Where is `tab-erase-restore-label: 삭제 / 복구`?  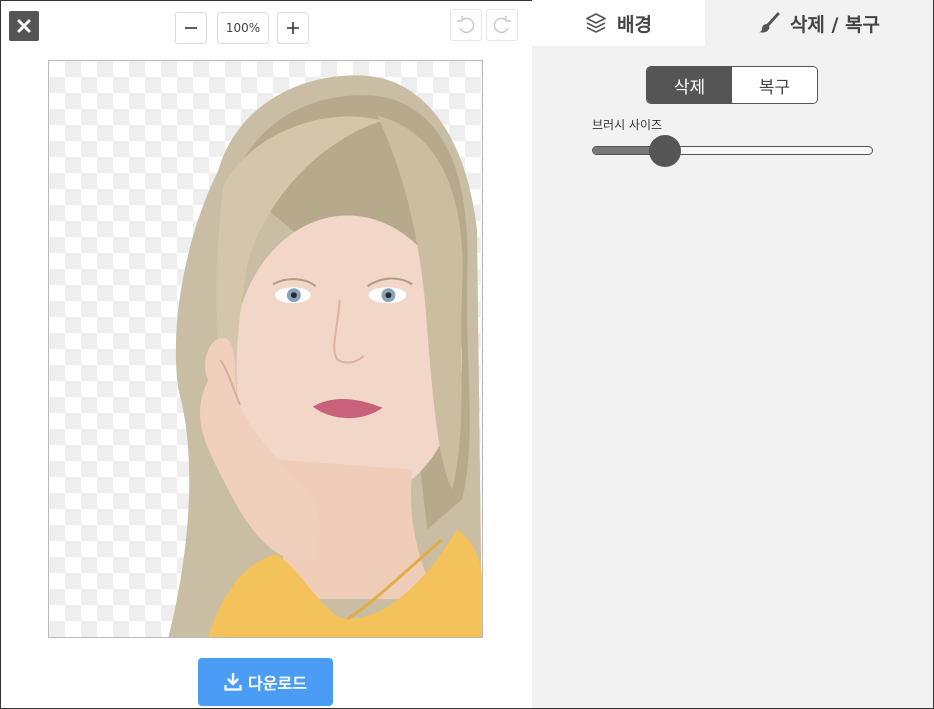
tab-erase-restore-label: 삭제 / 복구 is located at coordinates (835, 24).